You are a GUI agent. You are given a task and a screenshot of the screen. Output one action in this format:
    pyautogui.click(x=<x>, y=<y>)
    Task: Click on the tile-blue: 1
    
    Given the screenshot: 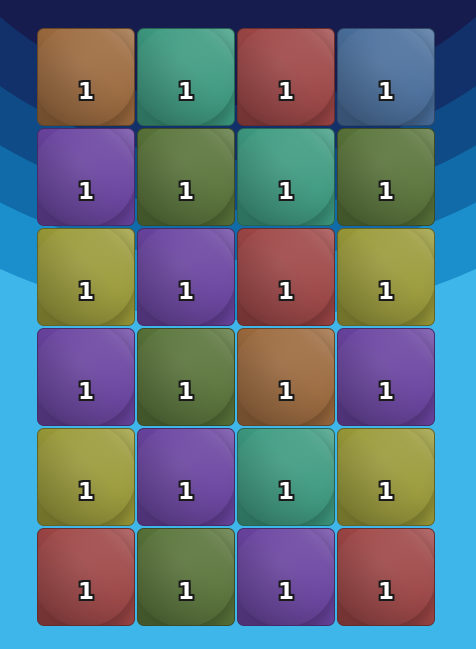 What is the action you would take?
    pyautogui.click(x=386, y=77)
    